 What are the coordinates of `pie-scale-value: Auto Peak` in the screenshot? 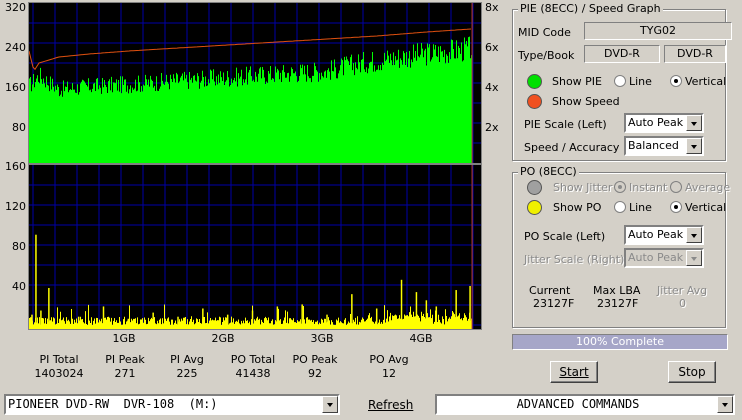 It's located at (656, 122).